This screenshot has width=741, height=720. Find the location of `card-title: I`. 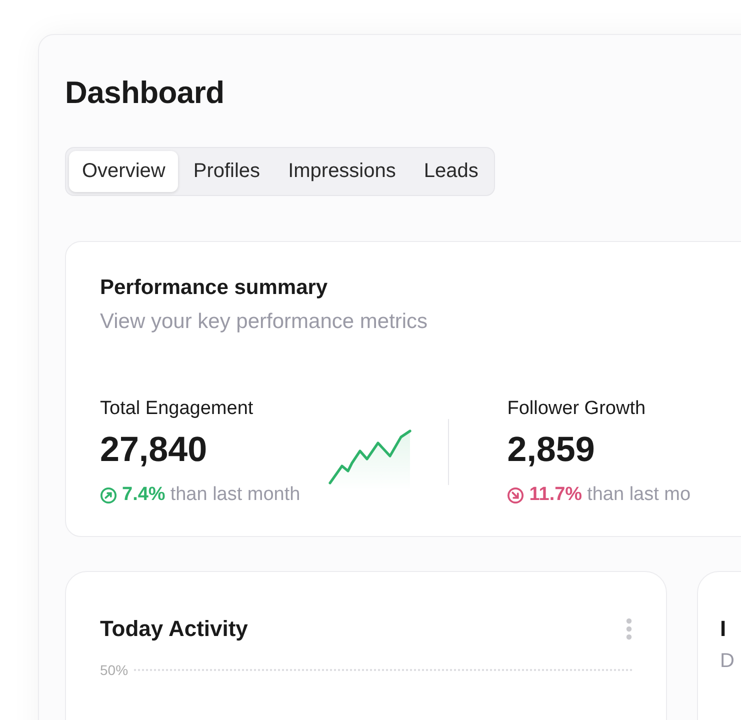

card-title: I is located at coordinates (724, 629).